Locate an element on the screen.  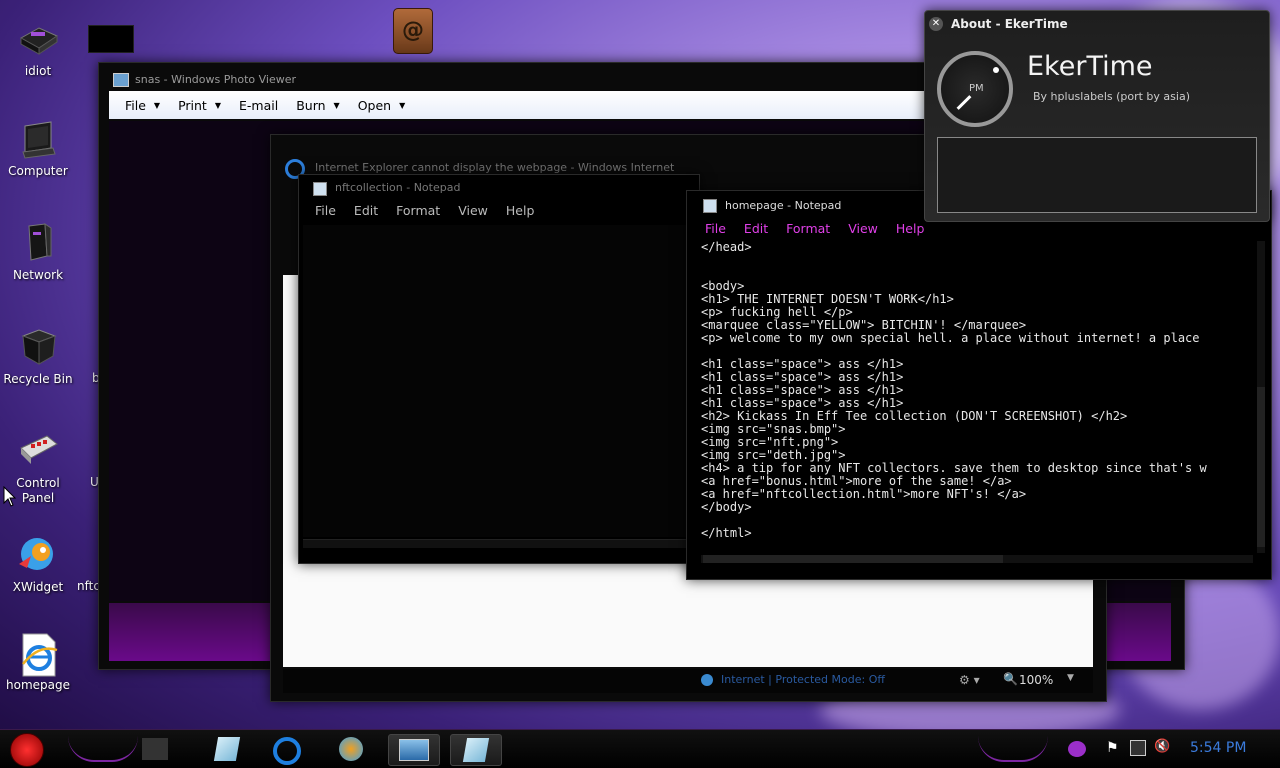
computer-icon is located at coordinates (38, 139).